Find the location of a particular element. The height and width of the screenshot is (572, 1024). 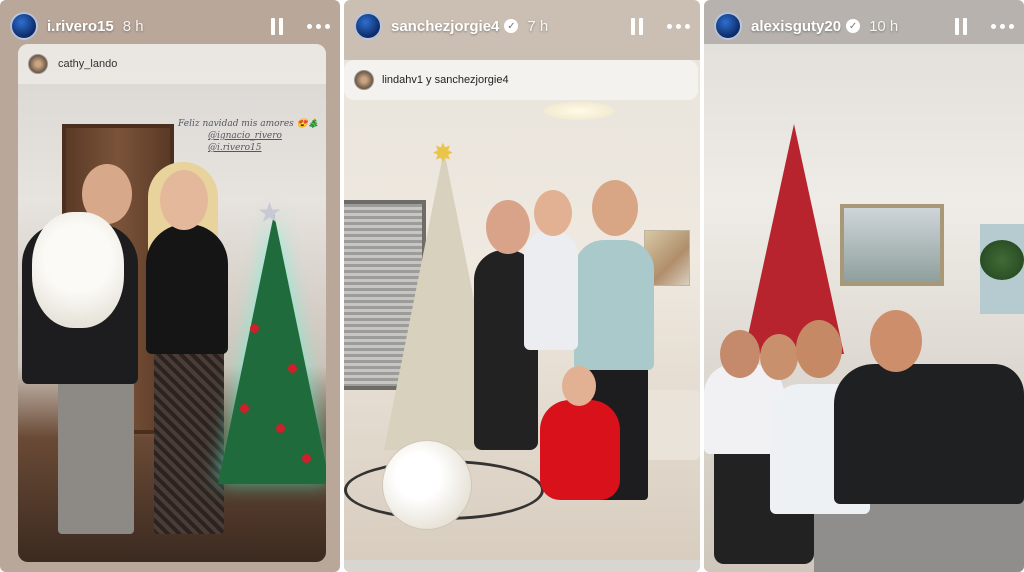

timestamp: 7 h is located at coordinates (538, 26).